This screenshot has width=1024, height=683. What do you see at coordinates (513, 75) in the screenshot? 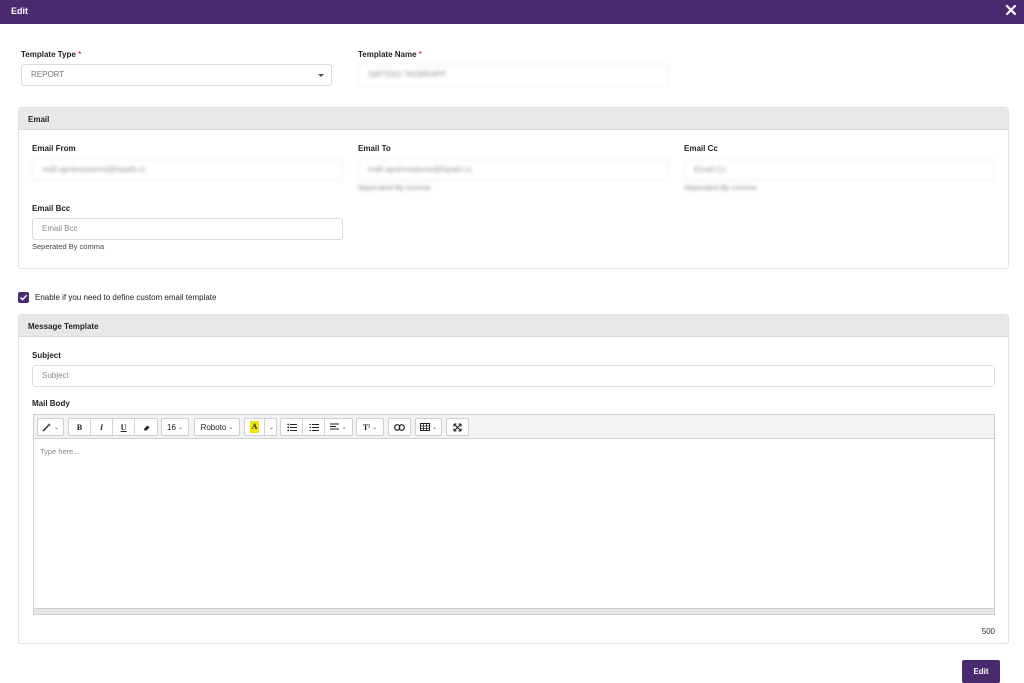
I see `template-name-input: SMTSSO TADBRAPP` at bounding box center [513, 75].